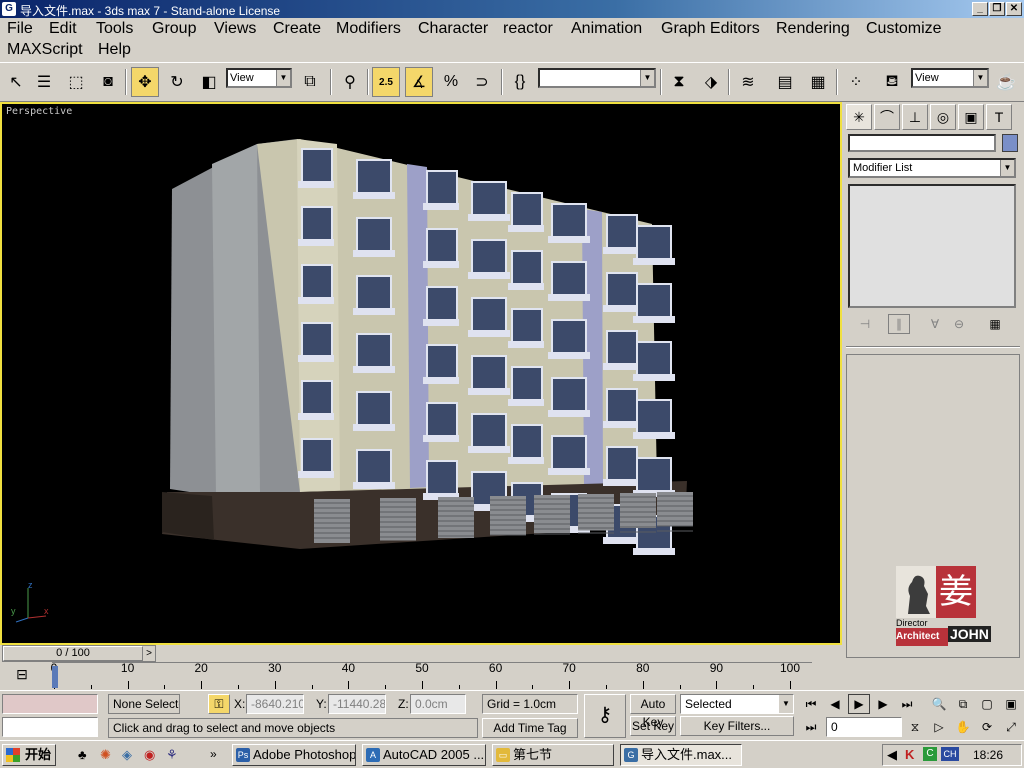  What do you see at coordinates (859, 704) in the screenshot?
I see `play-icon: ▶` at bounding box center [859, 704].